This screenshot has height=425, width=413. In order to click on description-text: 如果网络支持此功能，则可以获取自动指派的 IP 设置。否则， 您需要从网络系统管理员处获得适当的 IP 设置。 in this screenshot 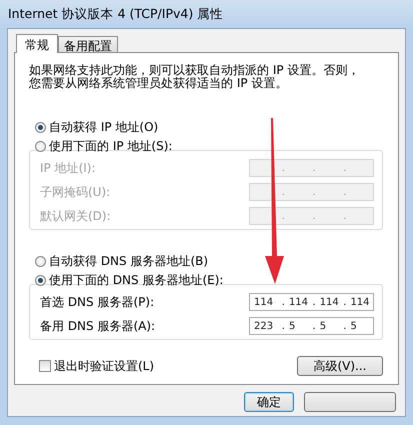, I will do `click(194, 77)`.